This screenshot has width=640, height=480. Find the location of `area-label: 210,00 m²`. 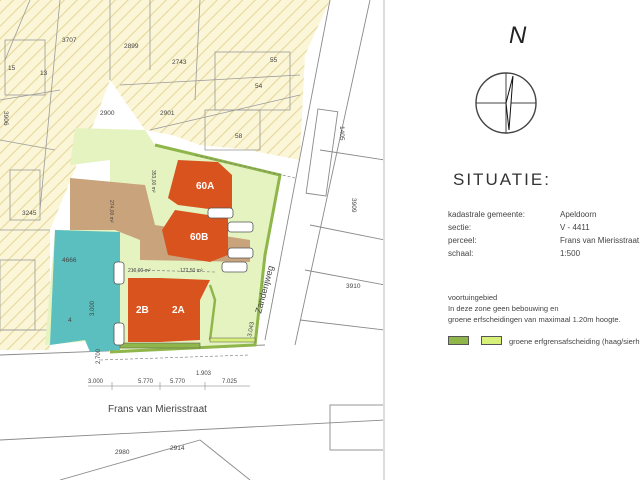

area-label: 210,00 m² is located at coordinates (139, 271).